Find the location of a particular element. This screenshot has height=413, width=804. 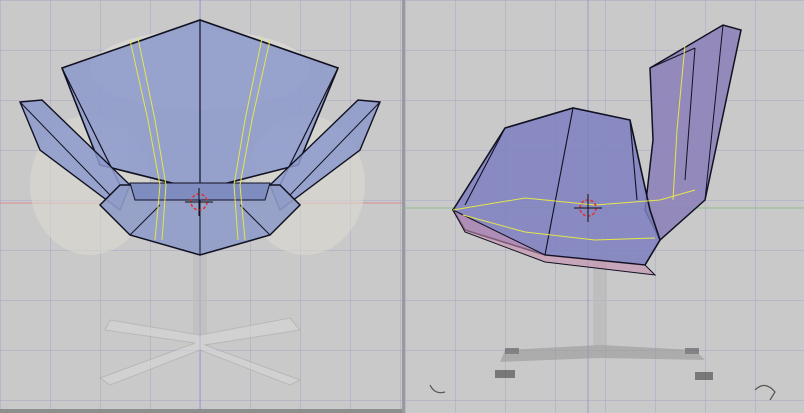

view-axis-icon is located at coordinates (602, 392).